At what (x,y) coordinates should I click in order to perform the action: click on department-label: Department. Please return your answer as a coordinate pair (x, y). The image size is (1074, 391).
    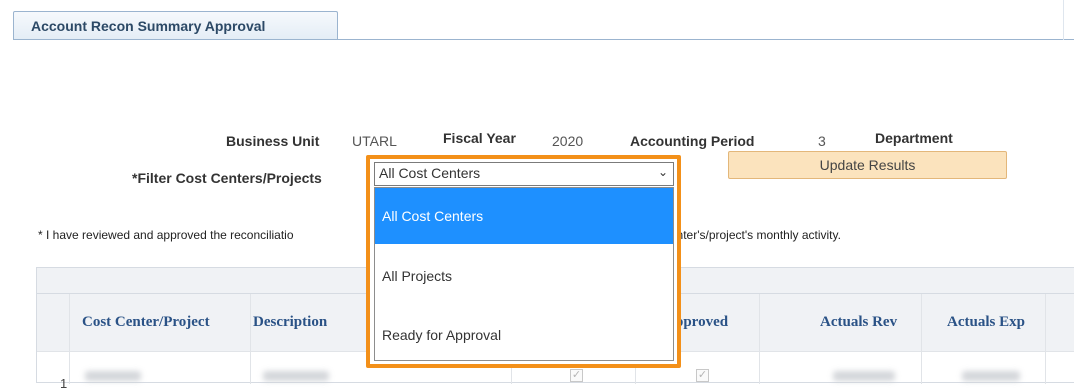
    Looking at the image, I should click on (914, 138).